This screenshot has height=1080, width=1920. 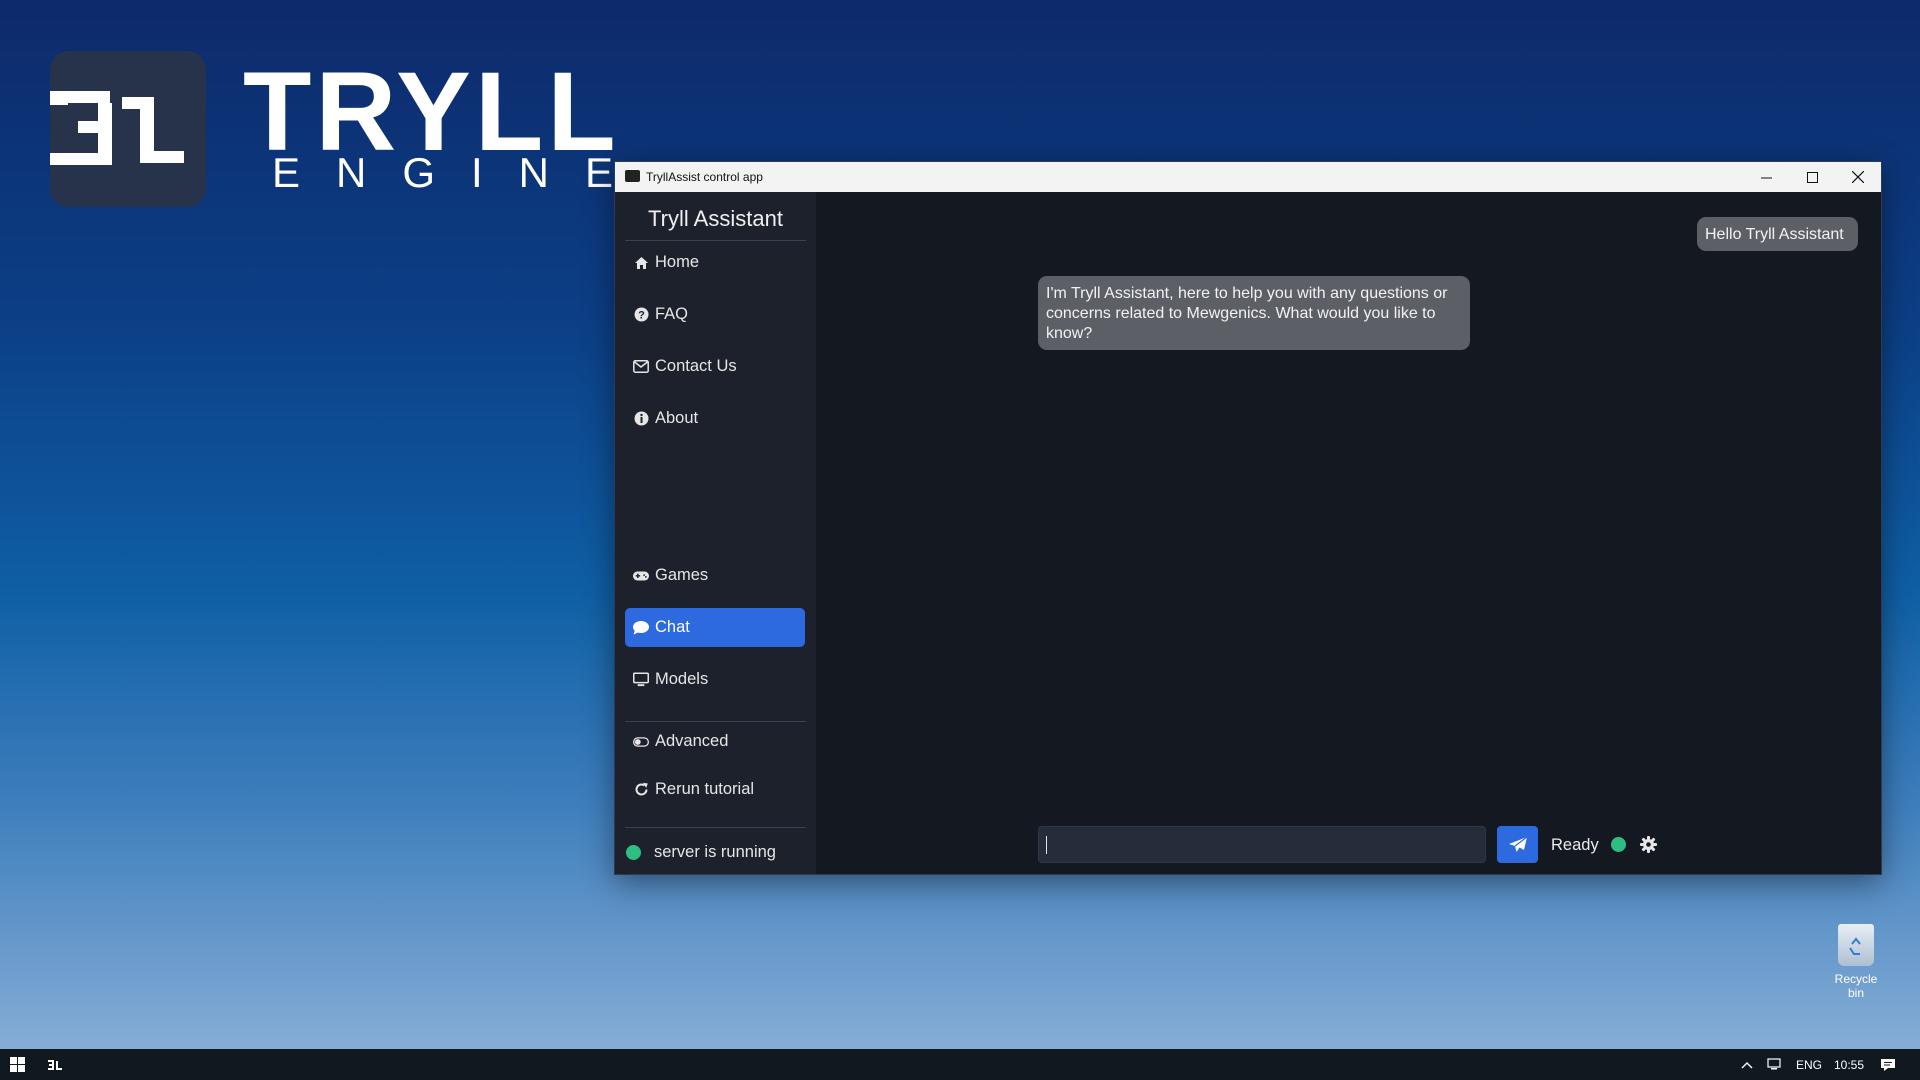 I want to click on sidebar-item-label: Rerun tutorial, so click(x=705, y=789).